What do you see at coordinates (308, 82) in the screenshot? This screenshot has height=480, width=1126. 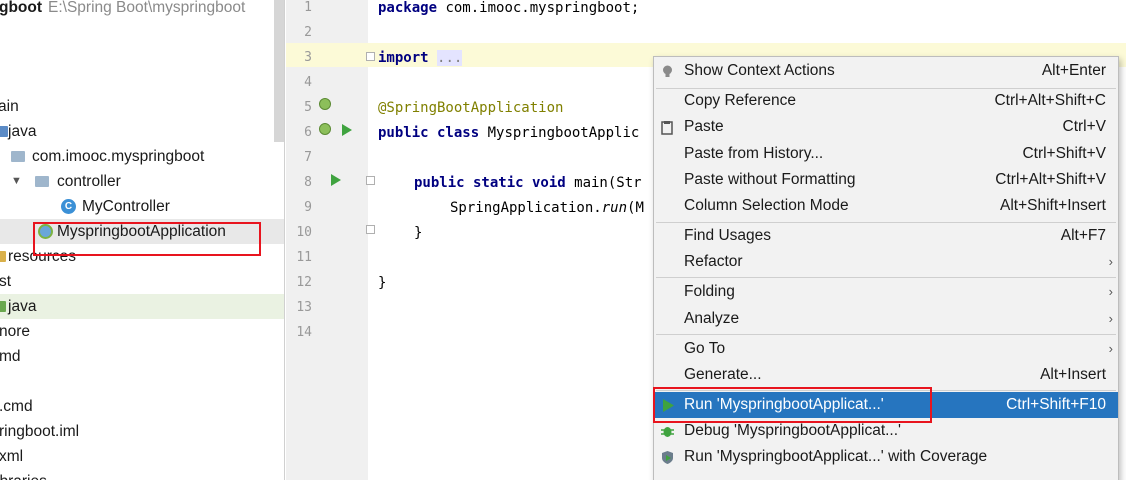 I see `line-number: 4` at bounding box center [308, 82].